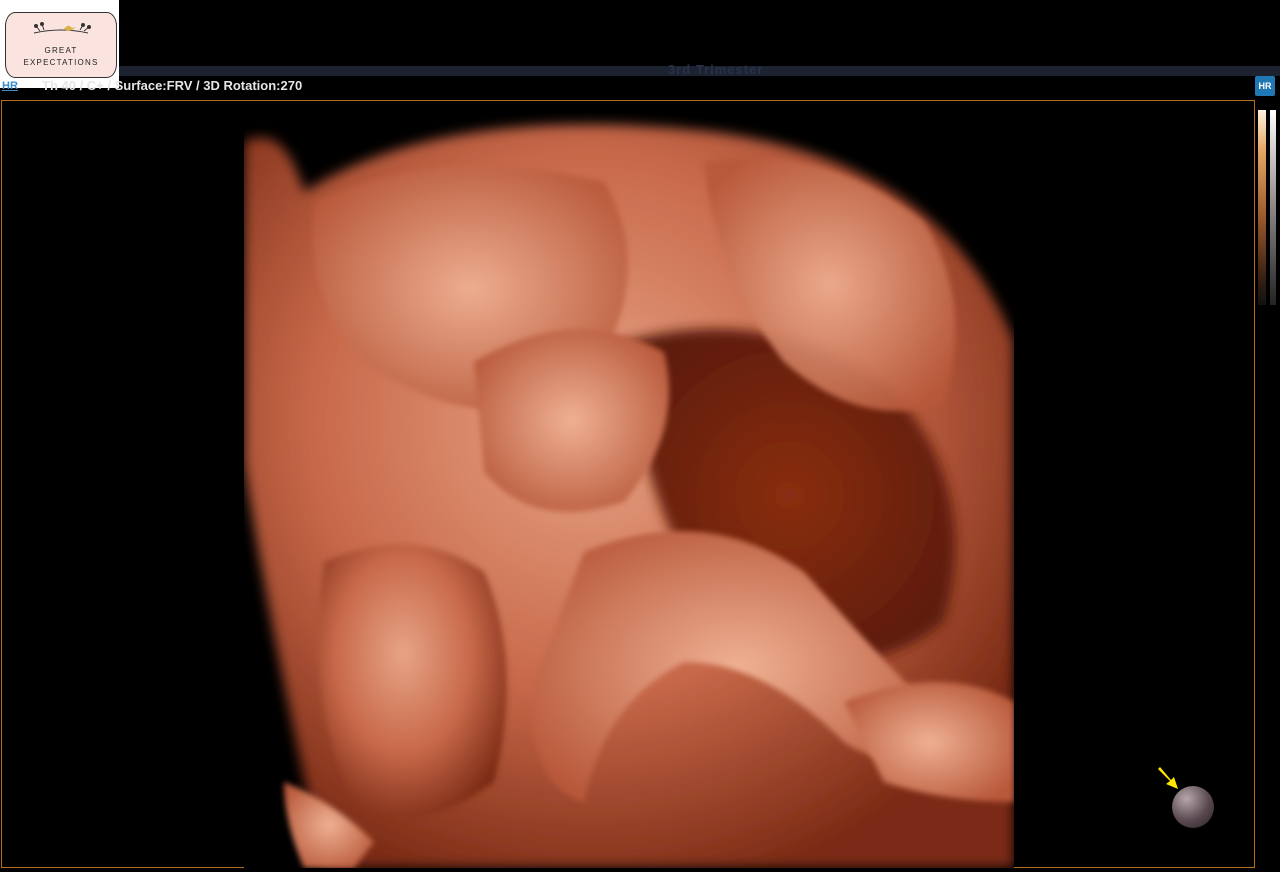 Image resolution: width=1280 pixels, height=872 pixels. Describe the element at coordinates (640, 71) in the screenshot. I see `title-strip` at that location.